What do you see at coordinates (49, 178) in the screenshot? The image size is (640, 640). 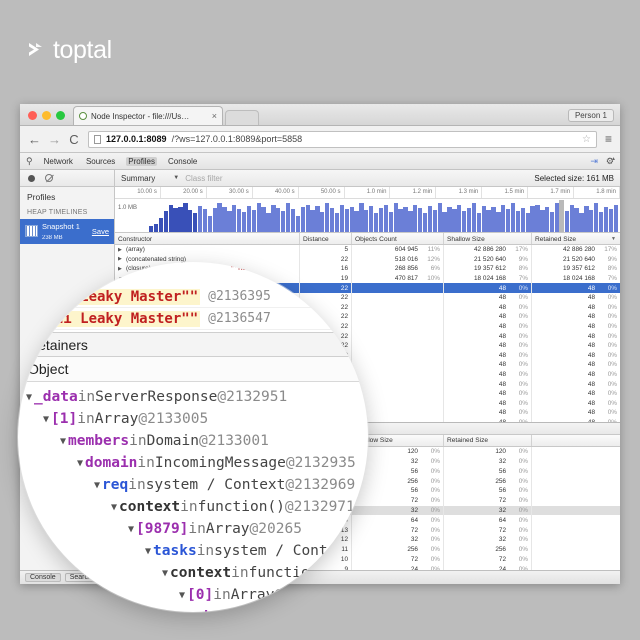 I see `clear-icon` at bounding box center [49, 178].